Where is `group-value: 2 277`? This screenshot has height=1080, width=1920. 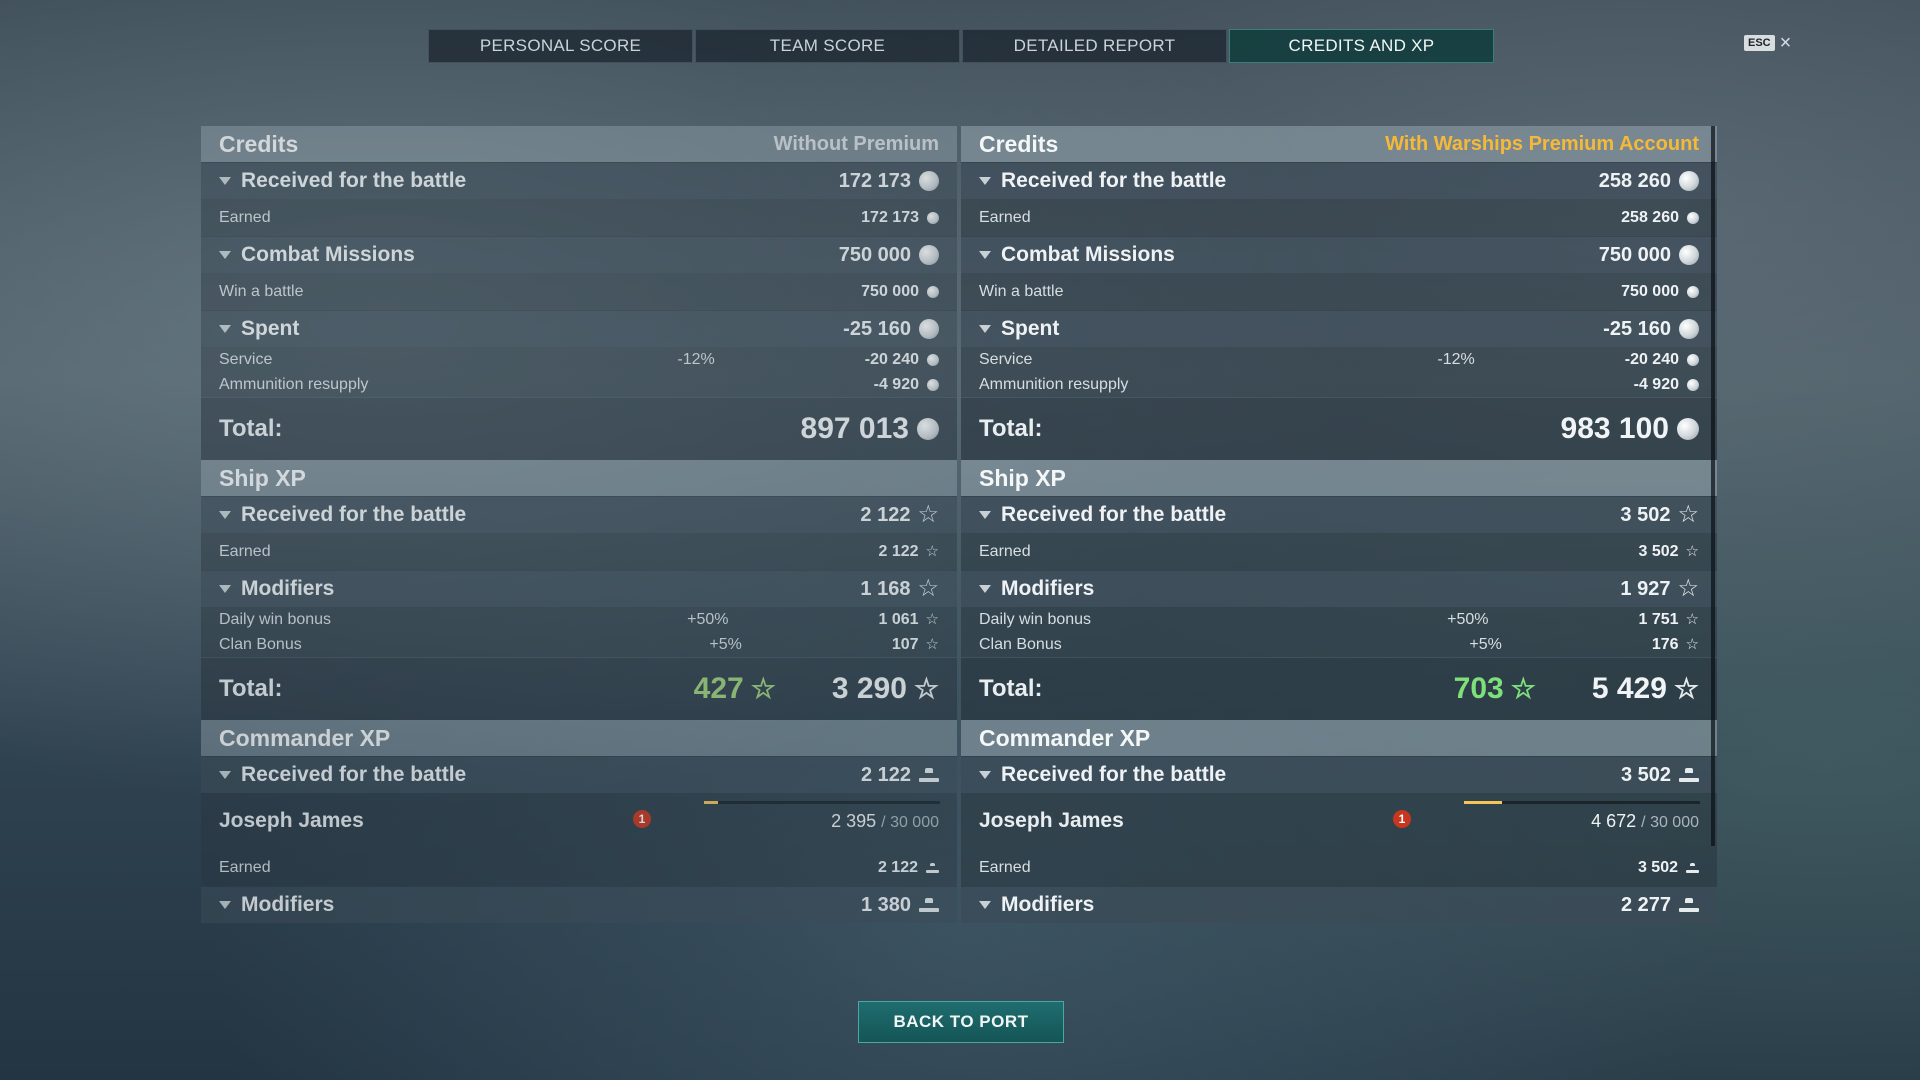 group-value: 2 277 is located at coordinates (1645, 904).